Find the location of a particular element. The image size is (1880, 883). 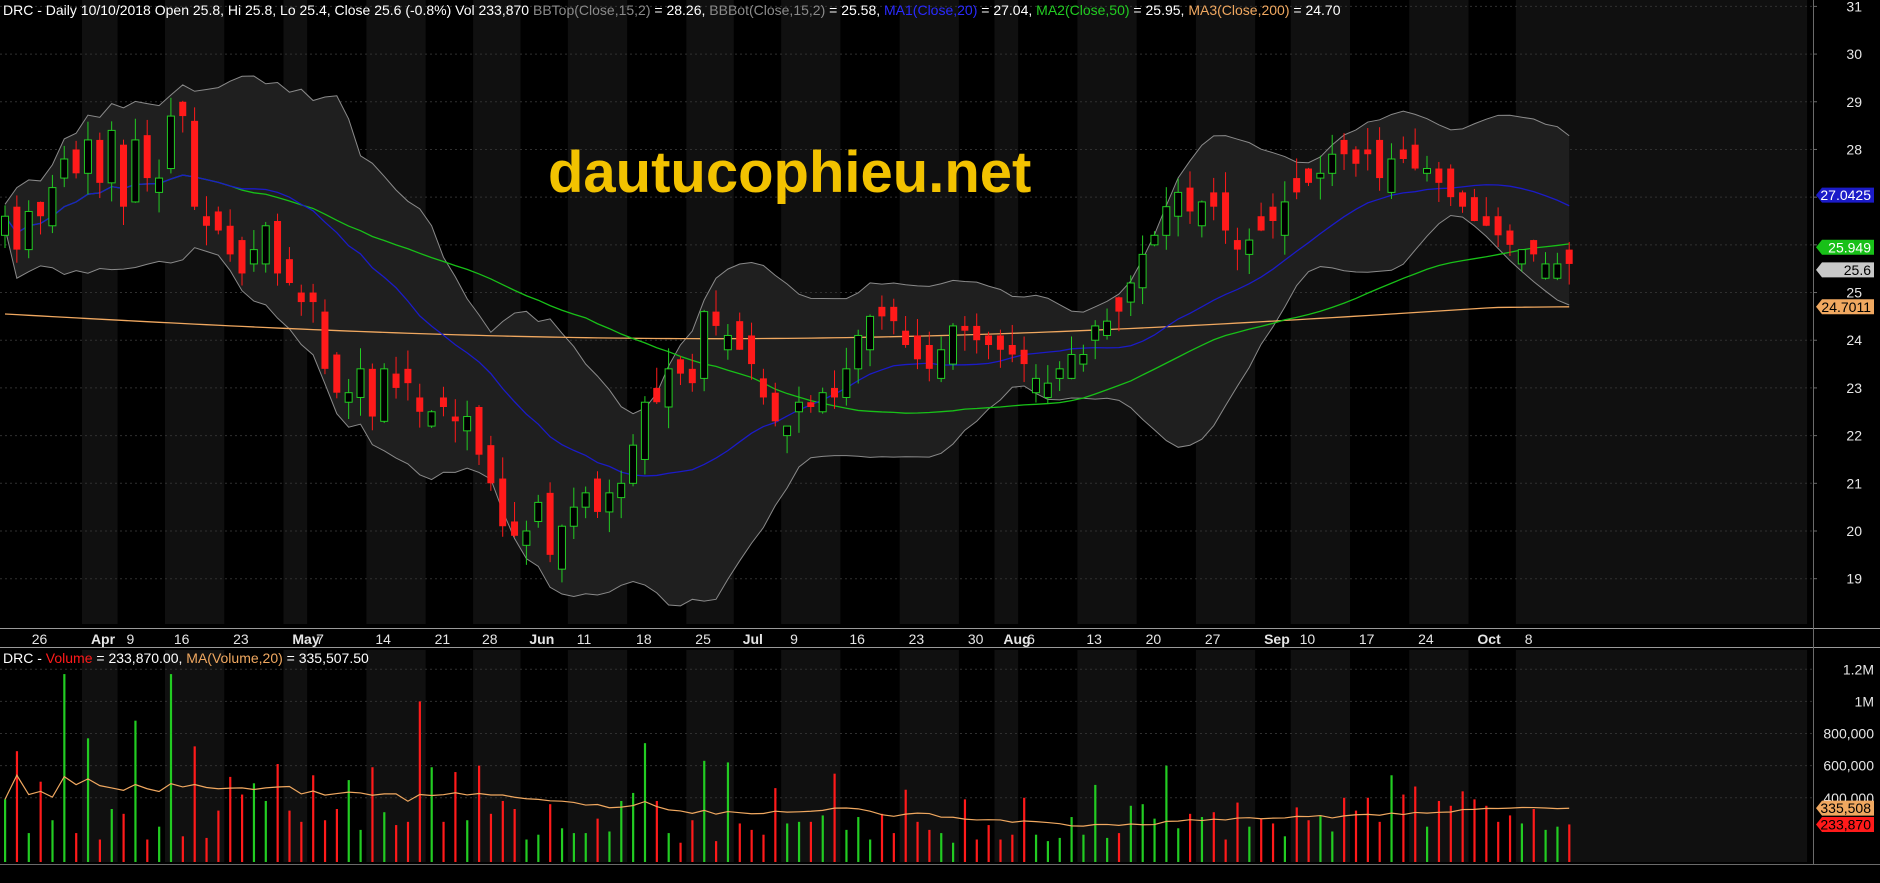

header-ma2-value: = 25.95, is located at coordinates (1159, 10).